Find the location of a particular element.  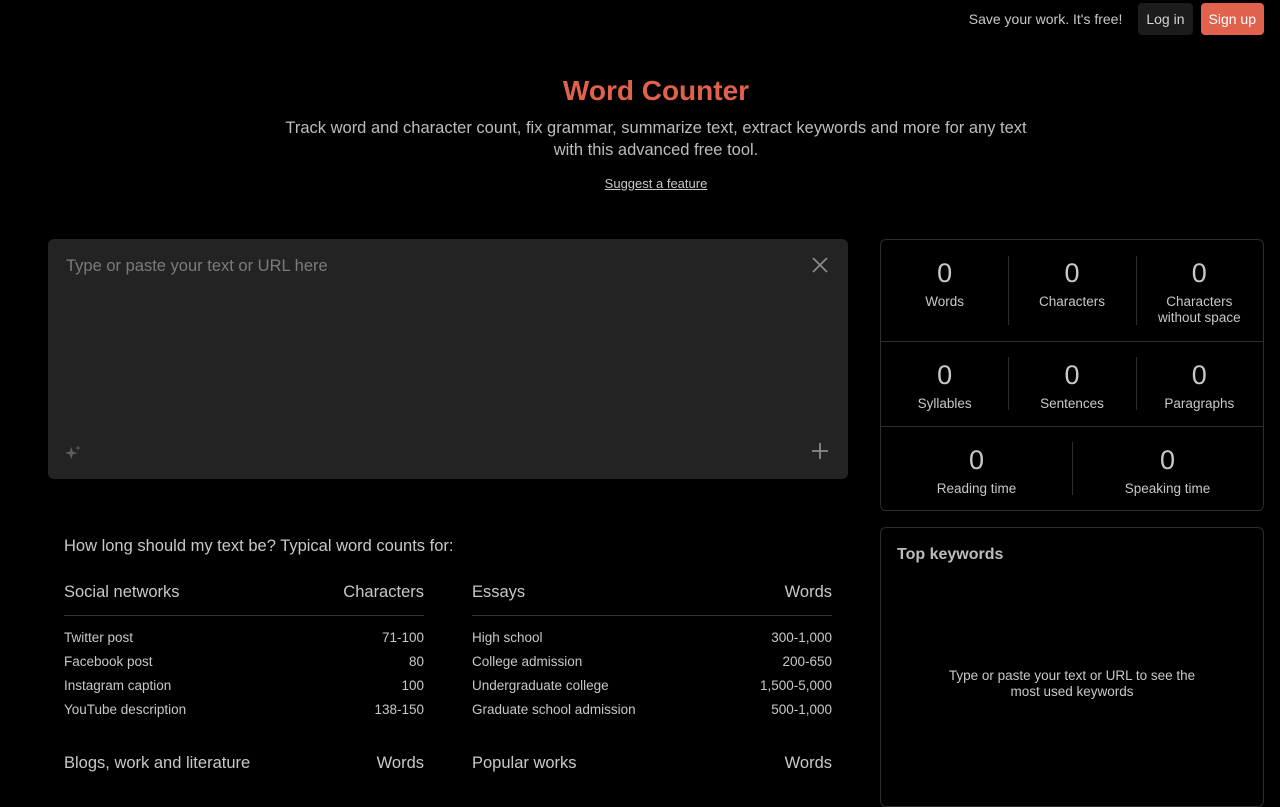

table-title: Essays is located at coordinates (499, 592).